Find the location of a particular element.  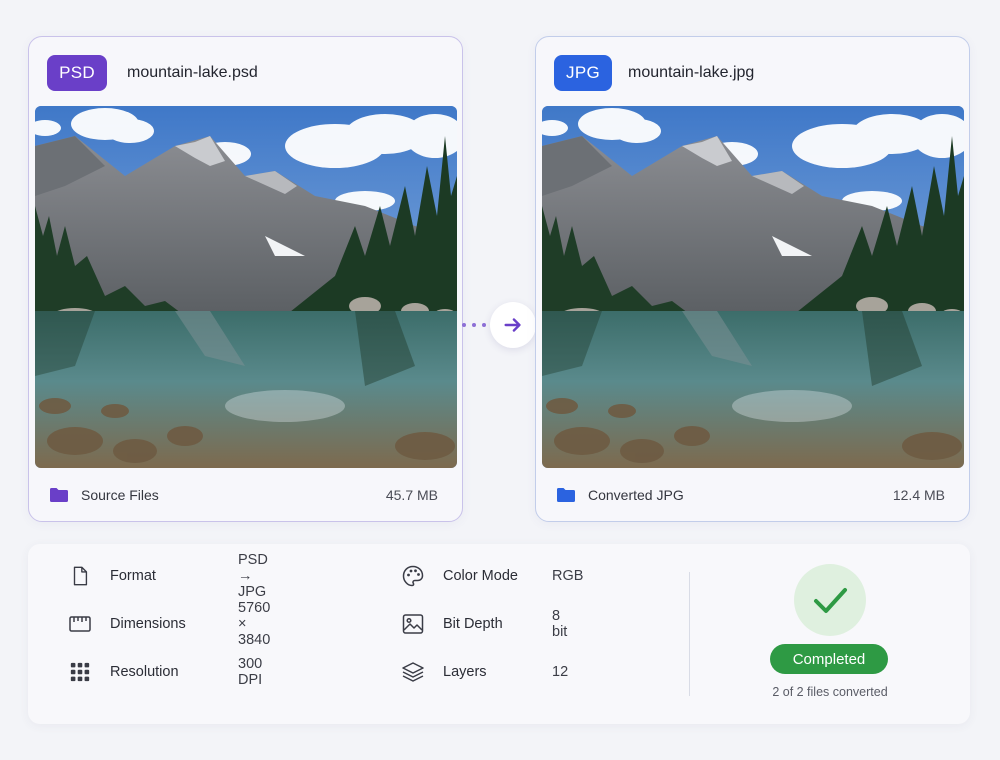

detail-format-value: PSD → JPG is located at coordinates (253, 576).